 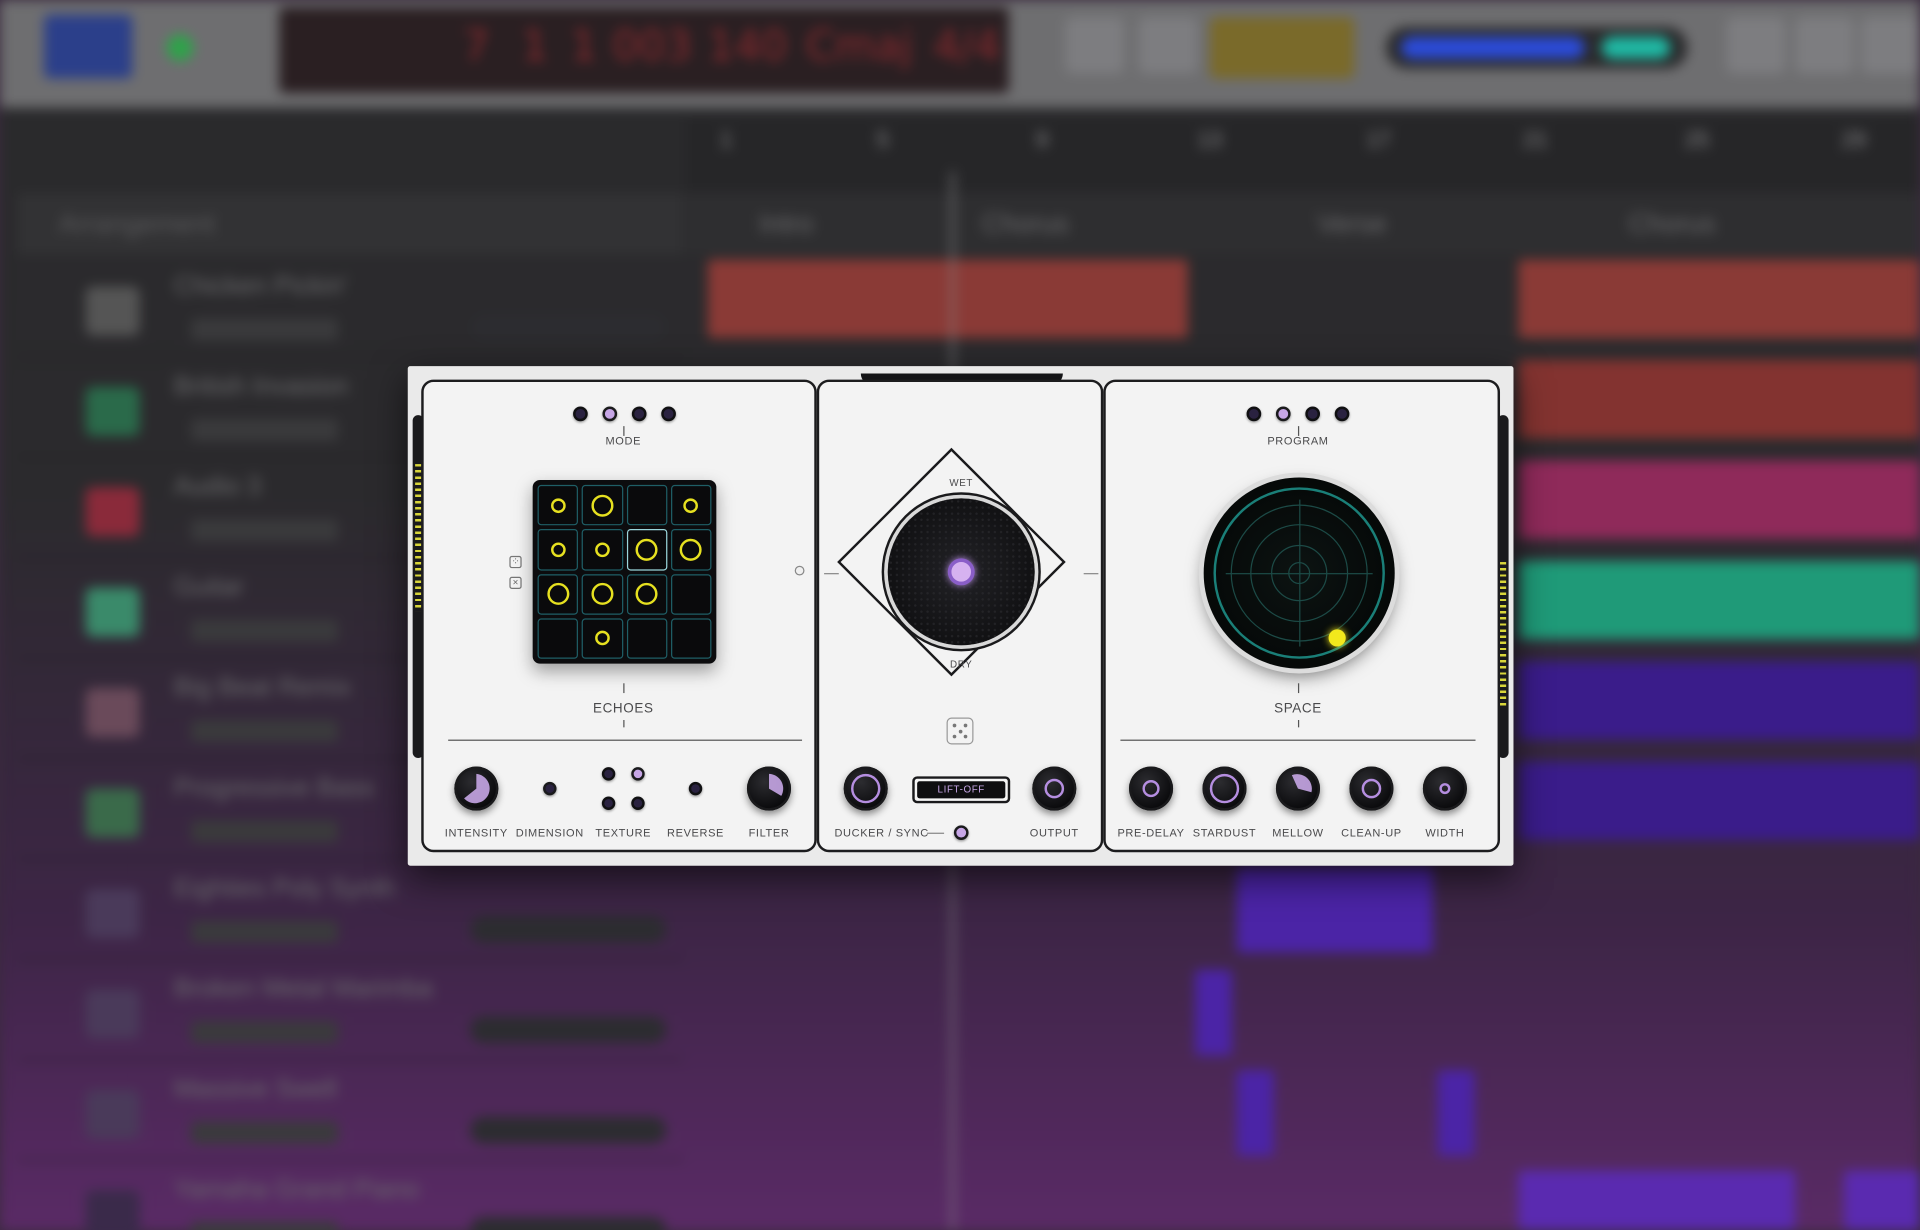 I want to click on track-header: Chicken Pickin', so click(x=350, y=309).